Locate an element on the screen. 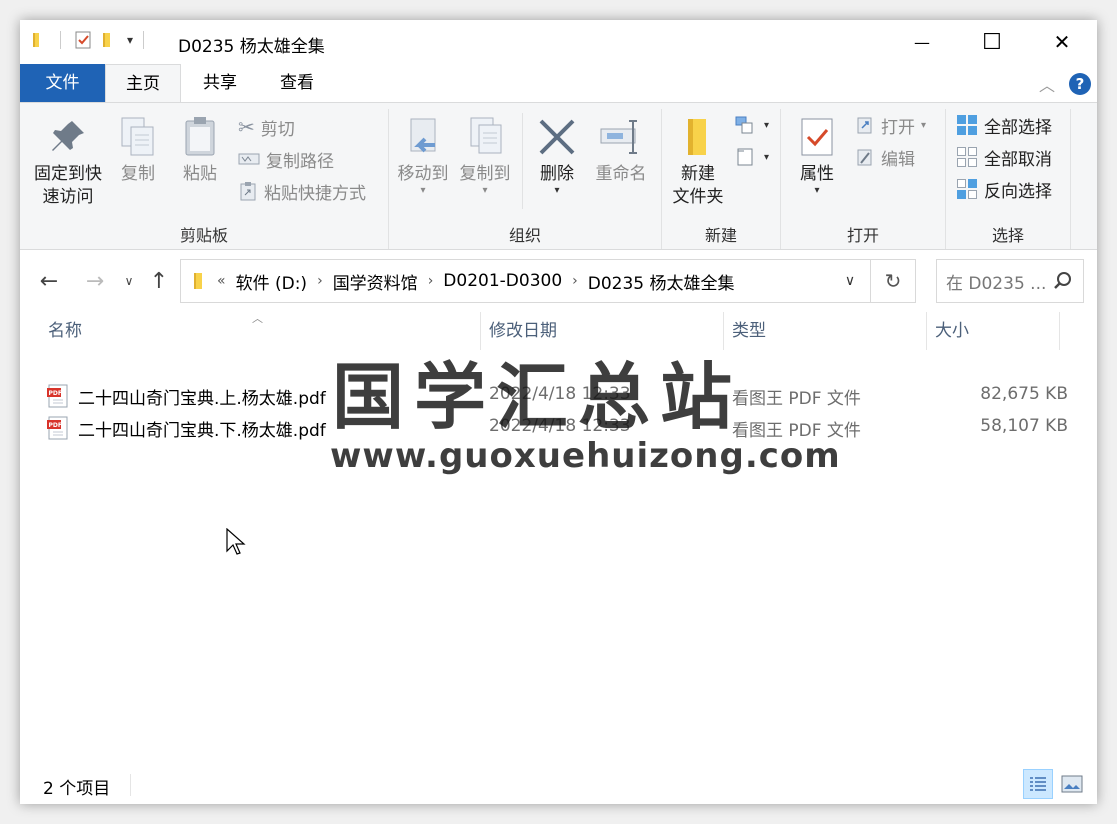  quick-access-toolbar: ▾ is located at coordinates (89, 40).